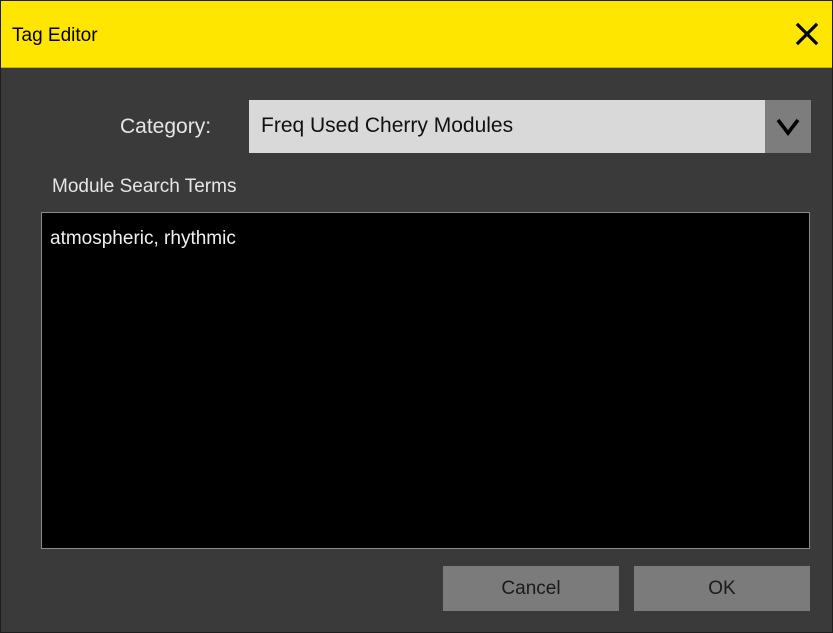 This screenshot has height=633, width=833. Describe the element at coordinates (531, 588) in the screenshot. I see `cancel-button: Cancel` at that location.